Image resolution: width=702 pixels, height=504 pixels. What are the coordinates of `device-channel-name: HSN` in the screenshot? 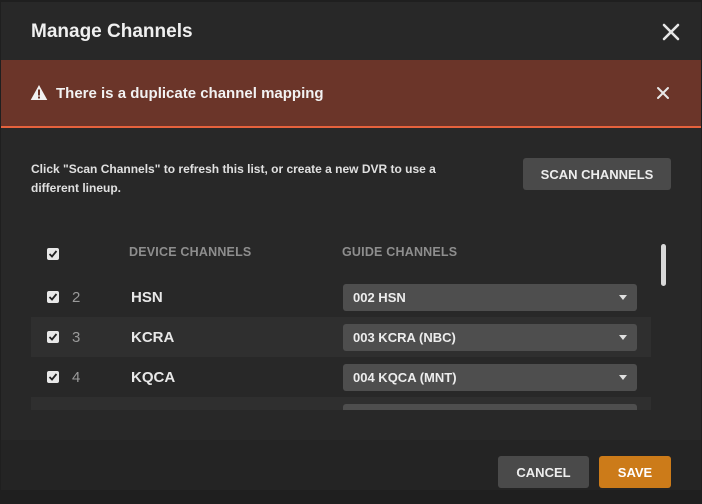 It's located at (147, 297).